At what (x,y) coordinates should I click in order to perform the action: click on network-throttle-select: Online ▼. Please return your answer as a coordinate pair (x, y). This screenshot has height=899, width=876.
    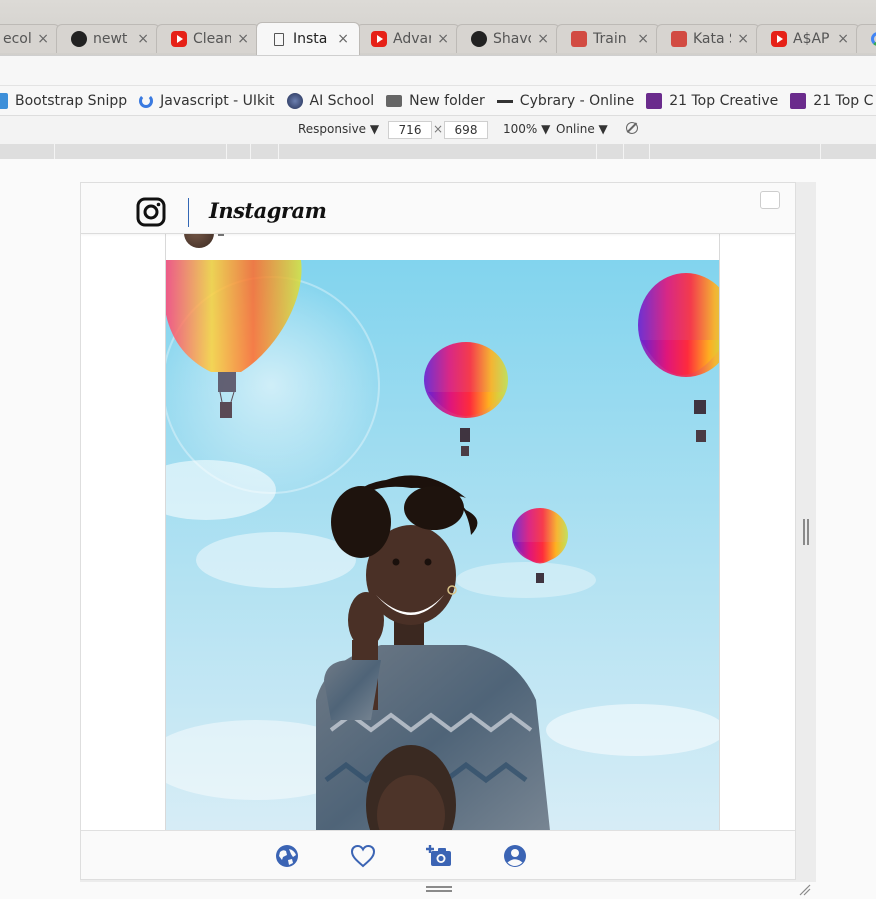
    Looking at the image, I should click on (582, 129).